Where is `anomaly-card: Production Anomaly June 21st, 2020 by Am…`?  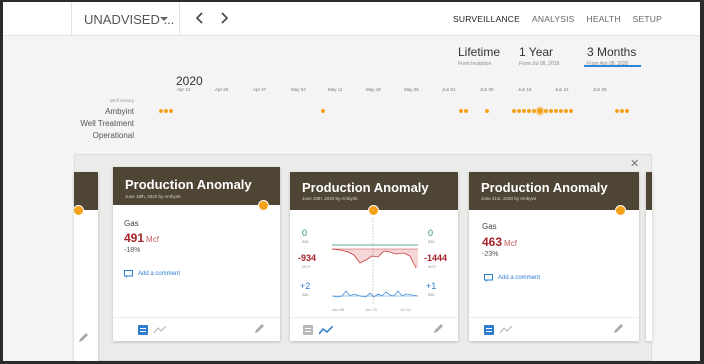
anomaly-card: Production Anomaly June 21st, 2020 by Am… is located at coordinates (554, 256).